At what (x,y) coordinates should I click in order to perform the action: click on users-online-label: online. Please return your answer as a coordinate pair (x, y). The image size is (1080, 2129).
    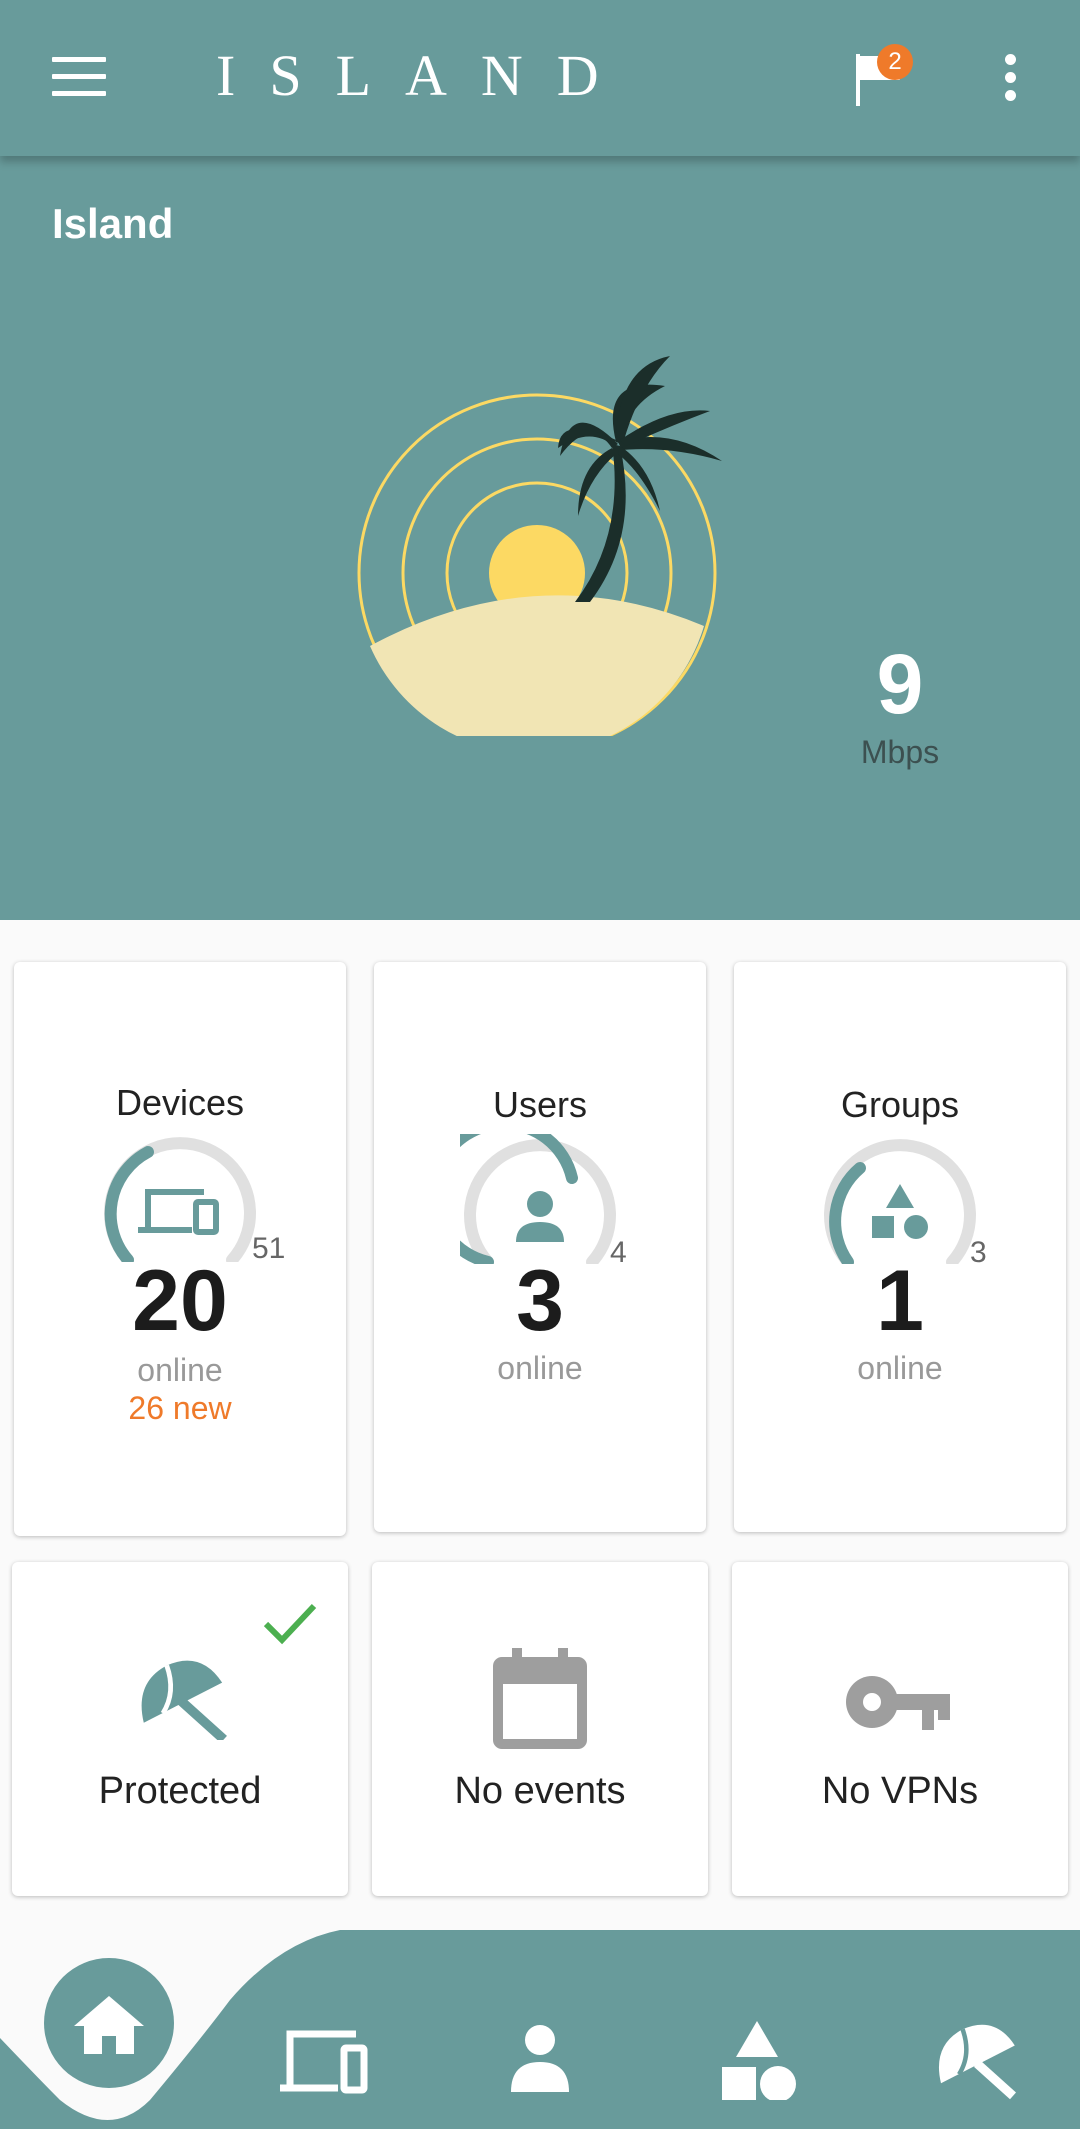
    Looking at the image, I should click on (540, 1368).